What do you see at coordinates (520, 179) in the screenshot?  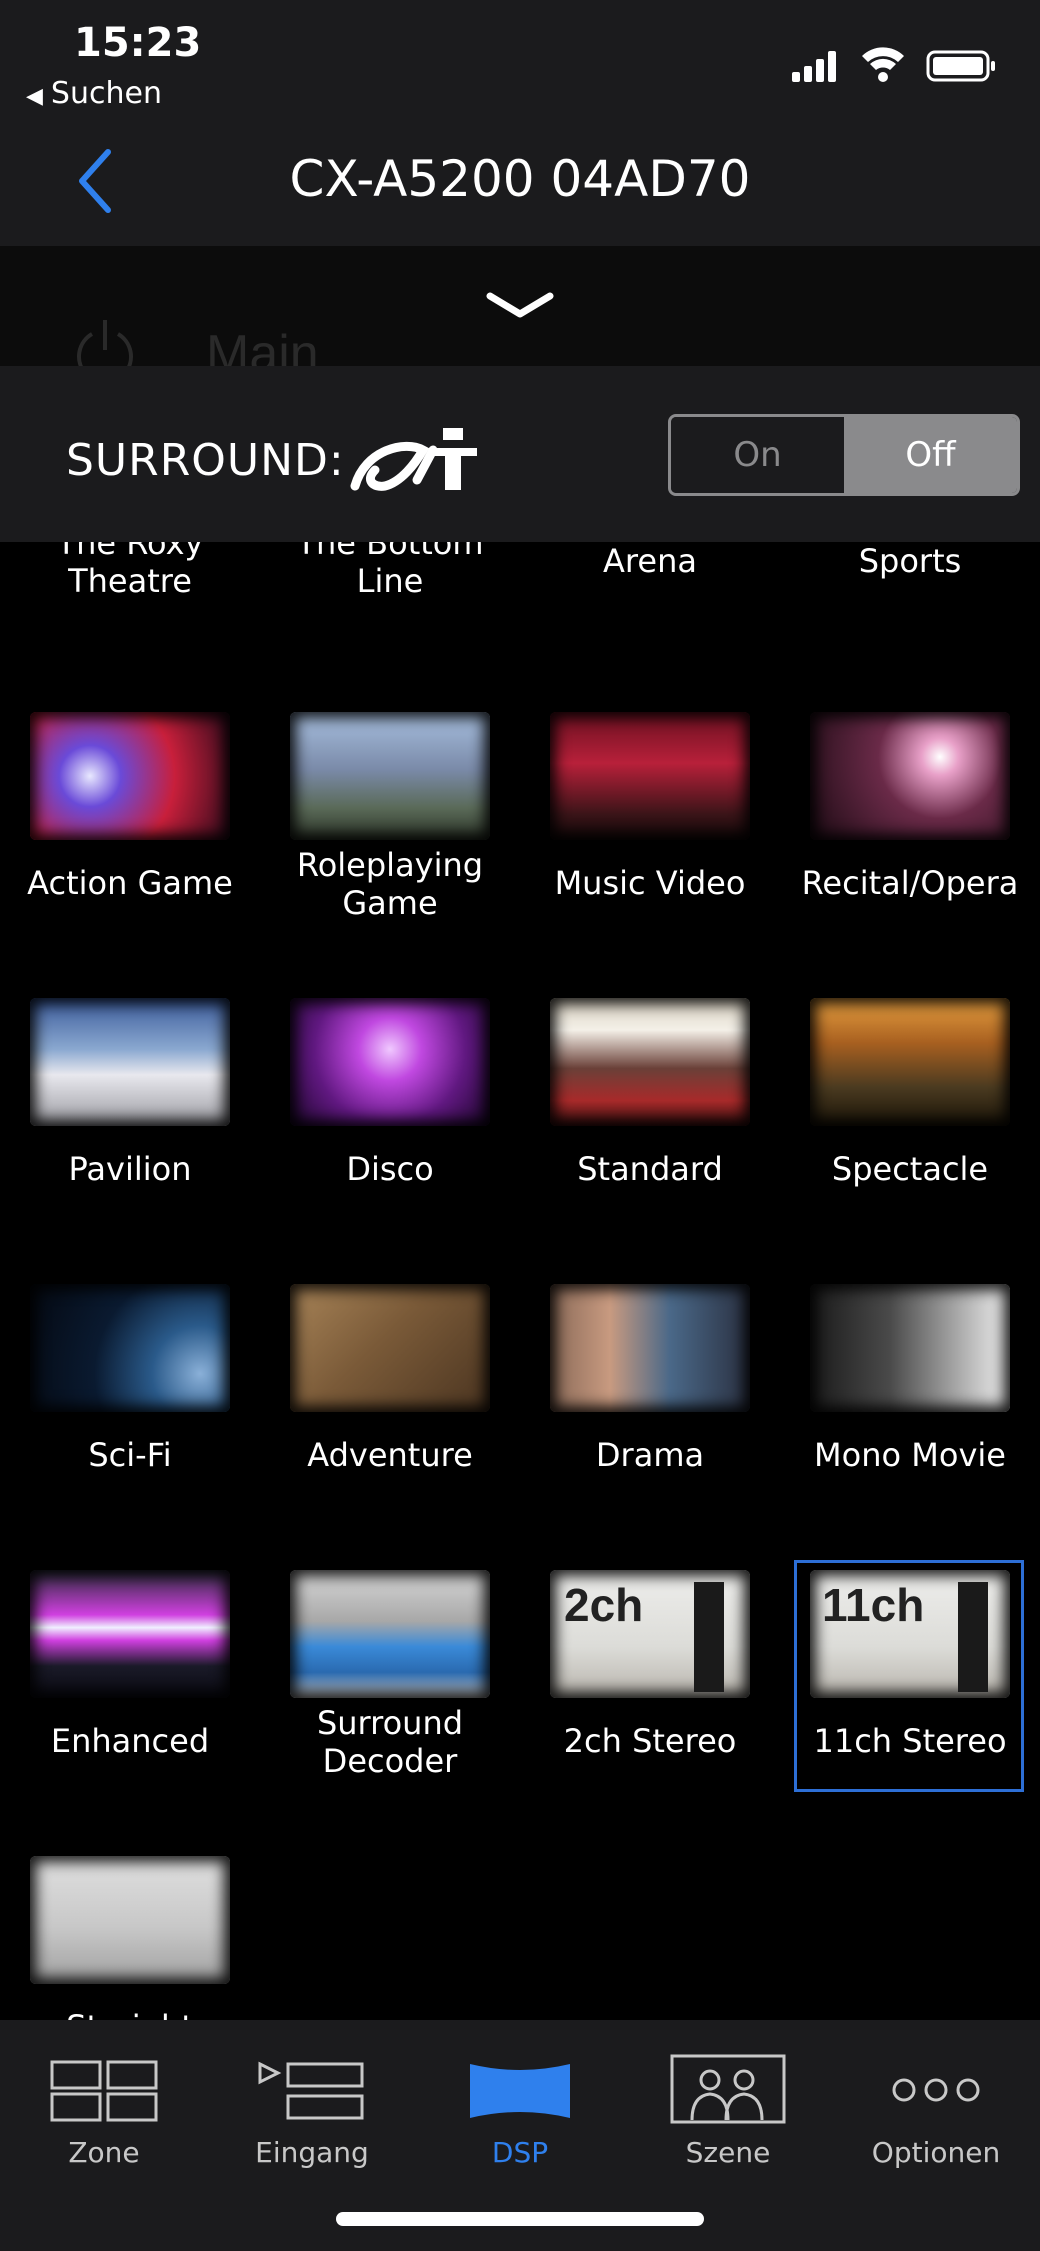 I see `page-title: CX-A5200 04AD70` at bounding box center [520, 179].